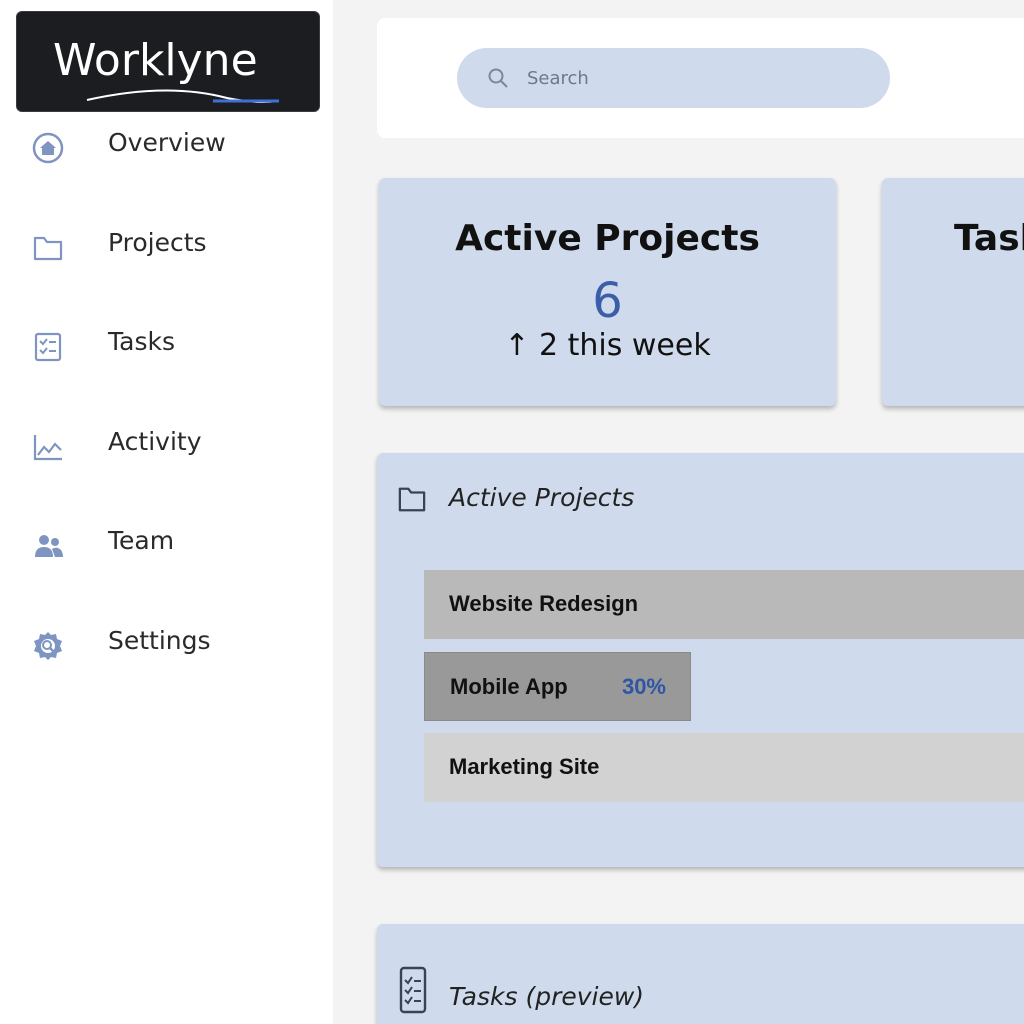 The width and height of the screenshot is (1024, 1024). Describe the element at coordinates (141, 540) in the screenshot. I see `sidebar-item-label: Team` at that location.